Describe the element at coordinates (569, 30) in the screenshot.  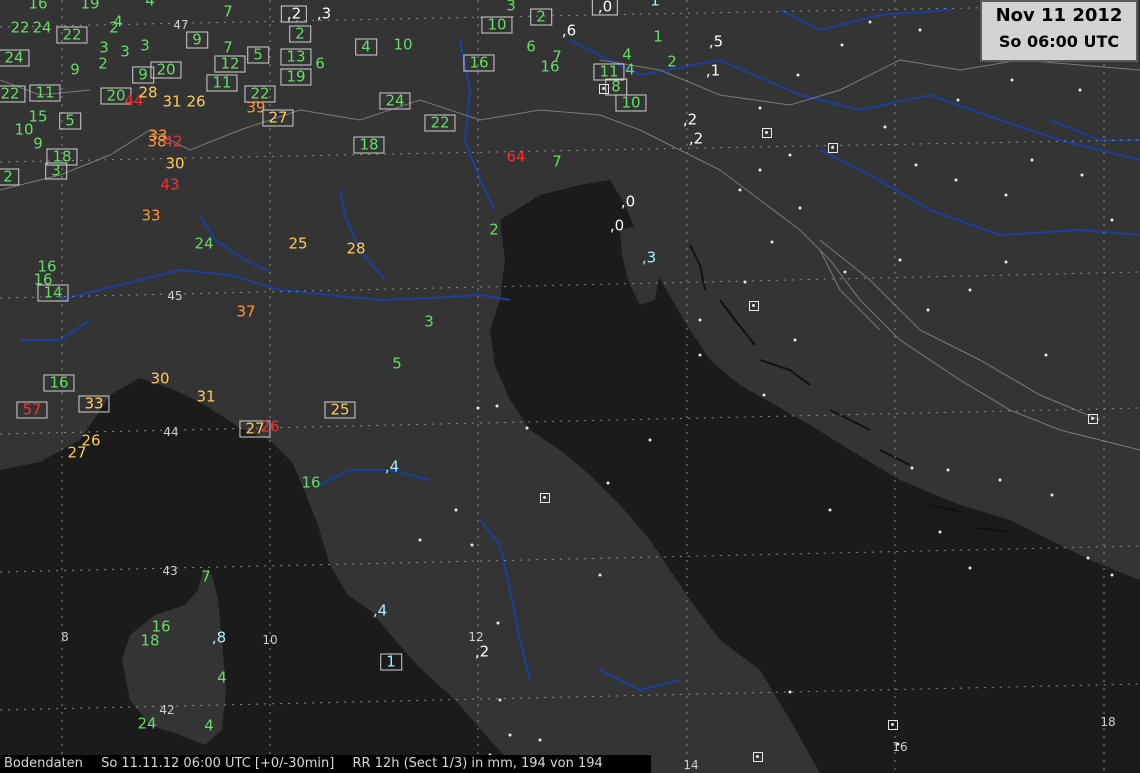
I see `precip-value: ,6` at that location.